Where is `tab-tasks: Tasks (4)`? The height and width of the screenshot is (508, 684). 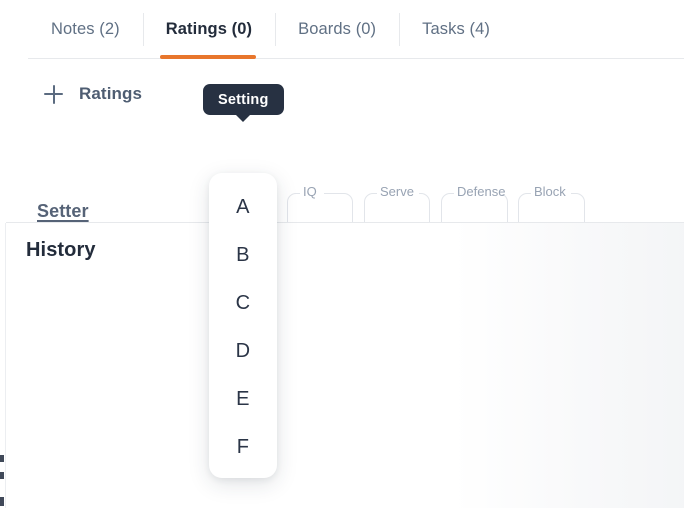 tab-tasks: Tasks (4) is located at coordinates (456, 29).